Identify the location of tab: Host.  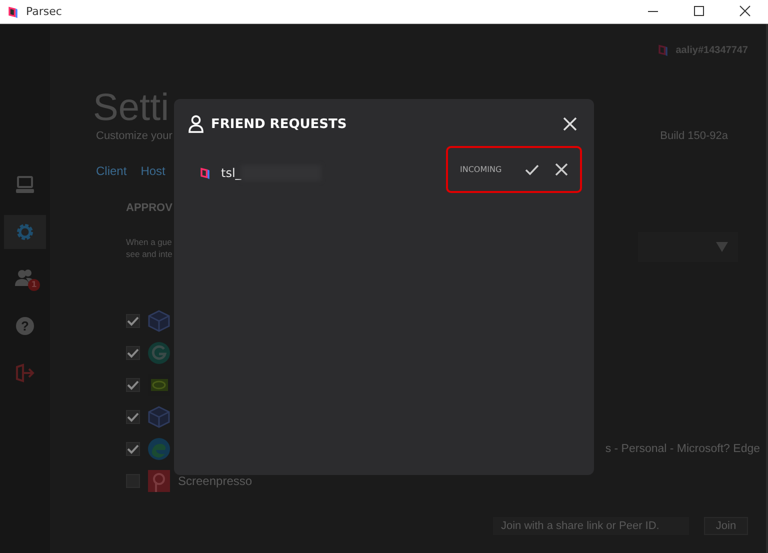
(153, 171).